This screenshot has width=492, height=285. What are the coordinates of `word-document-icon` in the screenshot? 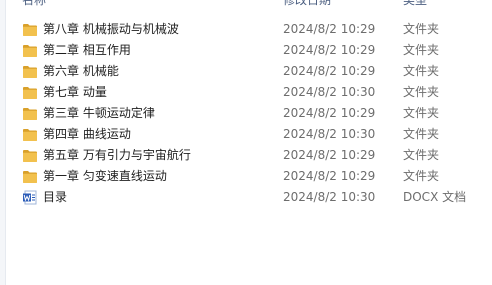 It's located at (30, 197).